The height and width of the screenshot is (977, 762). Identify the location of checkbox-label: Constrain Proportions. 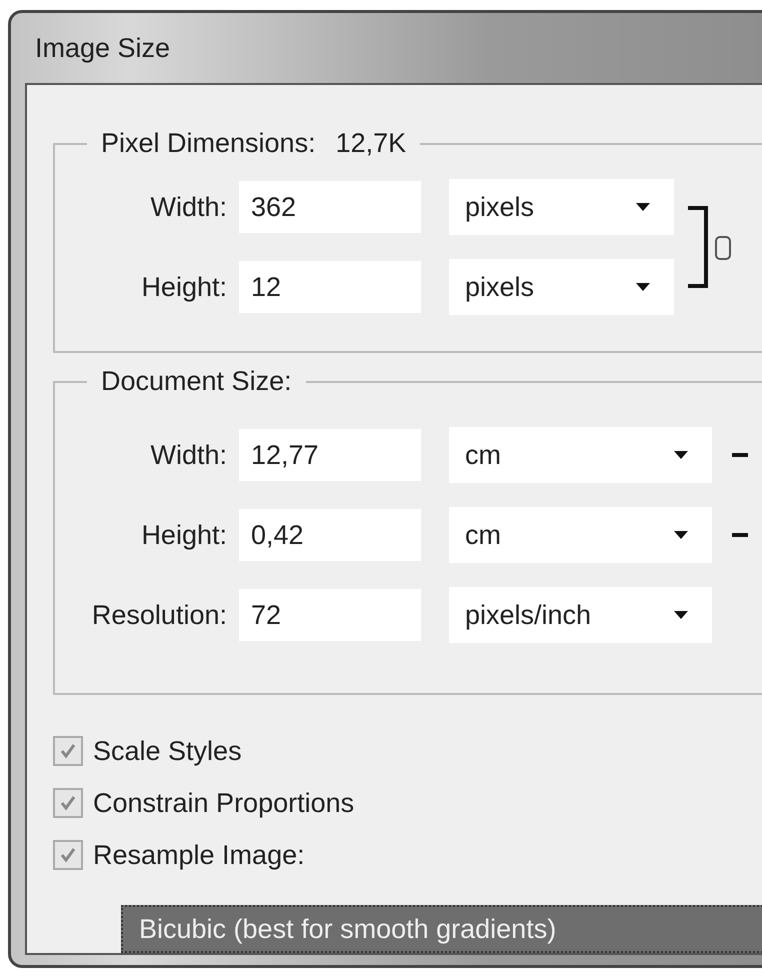
(223, 803).